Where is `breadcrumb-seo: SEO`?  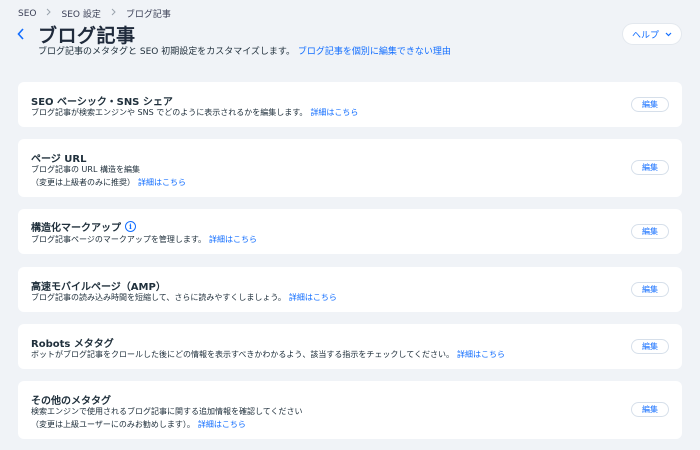
breadcrumb-seo: SEO is located at coordinates (27, 14).